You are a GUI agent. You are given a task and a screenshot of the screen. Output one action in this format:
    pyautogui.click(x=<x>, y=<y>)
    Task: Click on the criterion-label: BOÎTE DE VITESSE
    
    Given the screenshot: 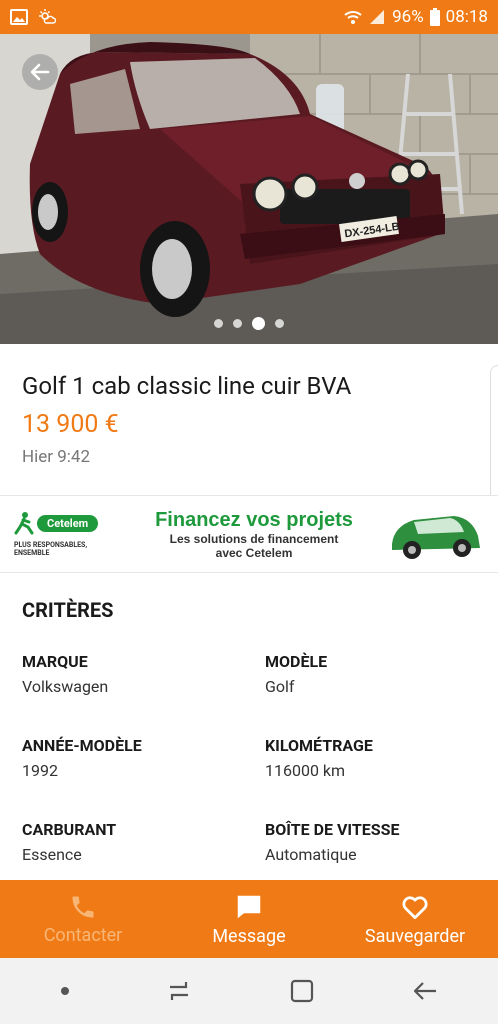 What is the action you would take?
    pyautogui.click(x=332, y=829)
    